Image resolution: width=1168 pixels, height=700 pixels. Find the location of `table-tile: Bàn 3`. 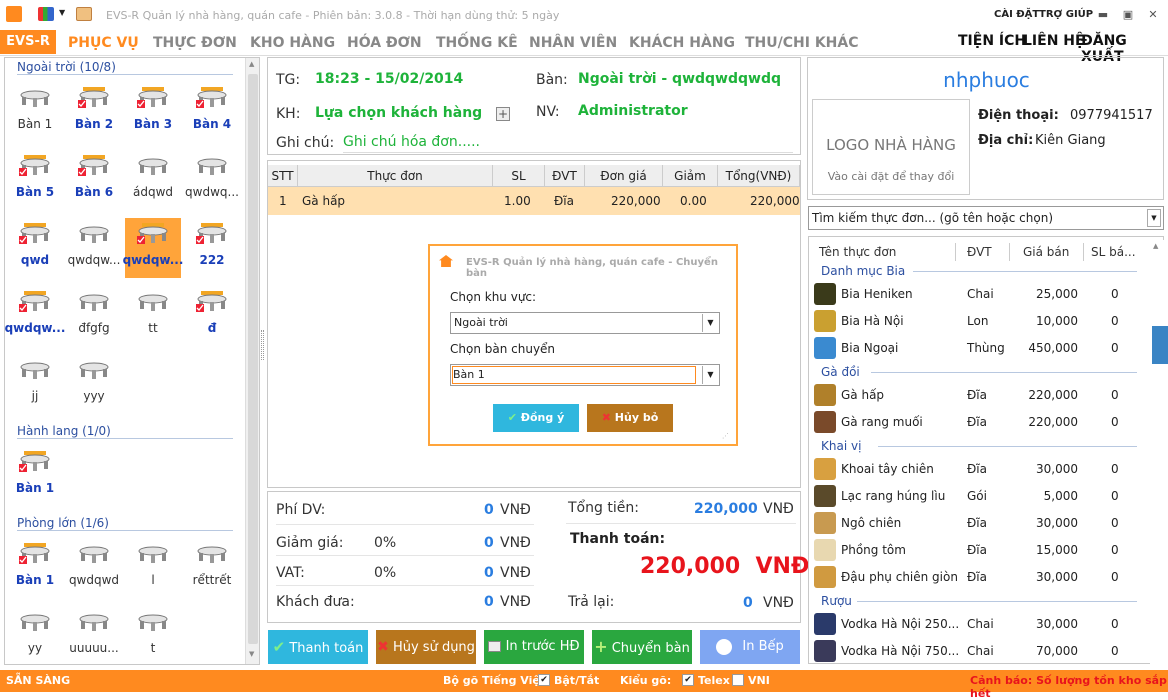

table-tile: Bàn 3 is located at coordinates (153, 112).